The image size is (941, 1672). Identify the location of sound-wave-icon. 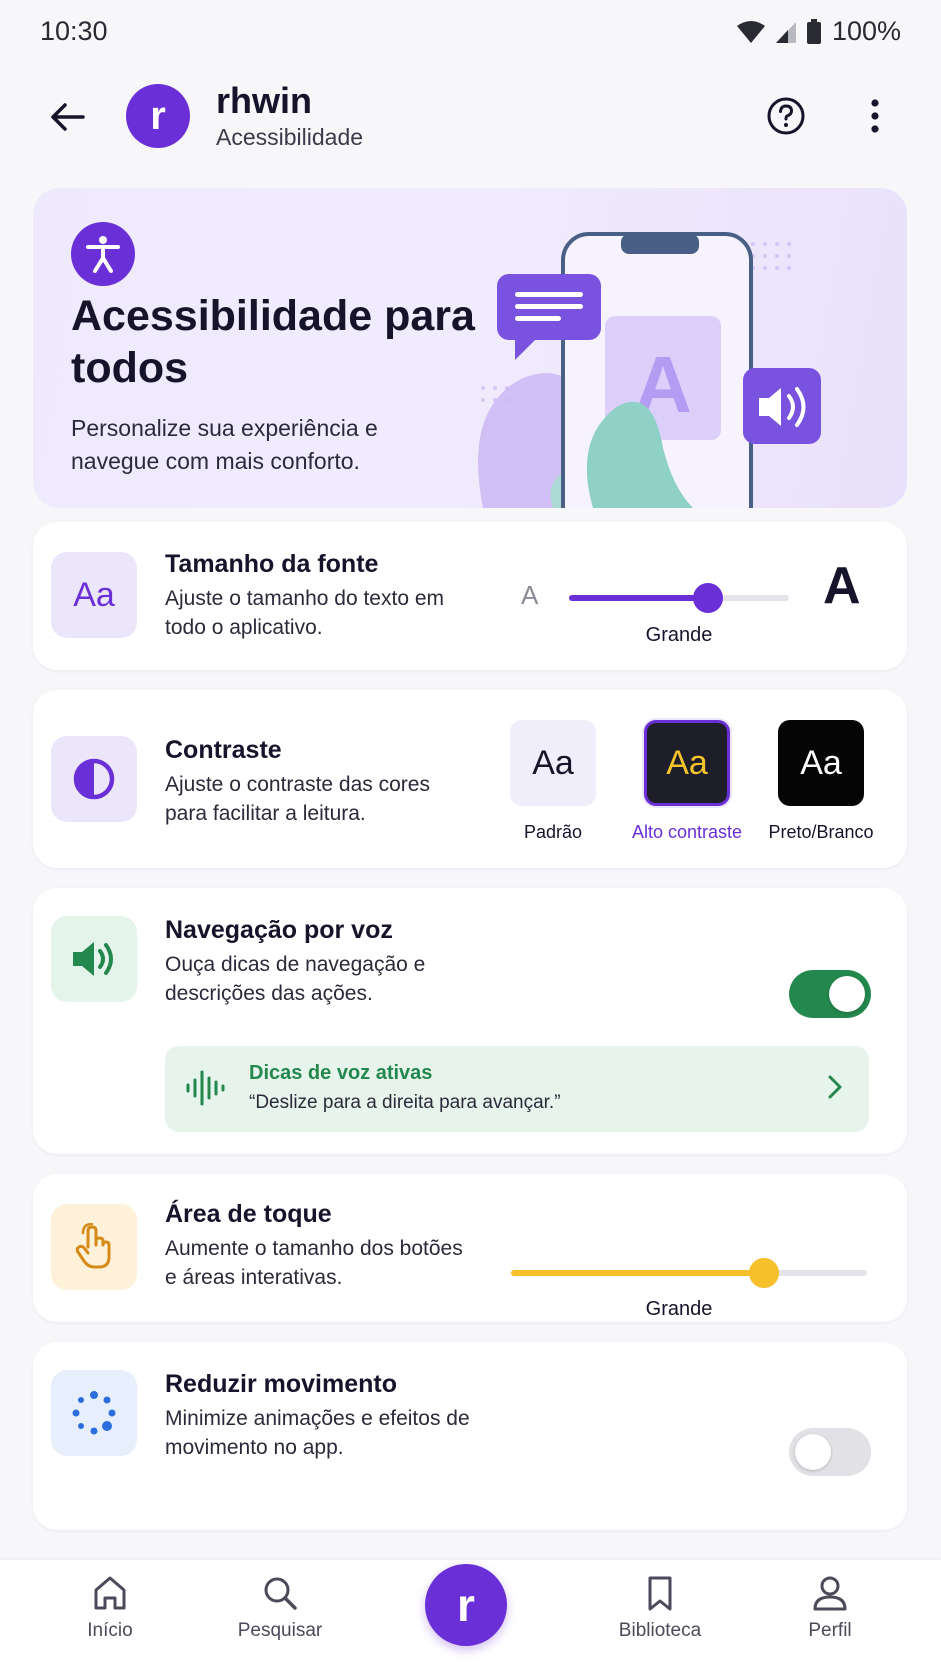
(205, 1088).